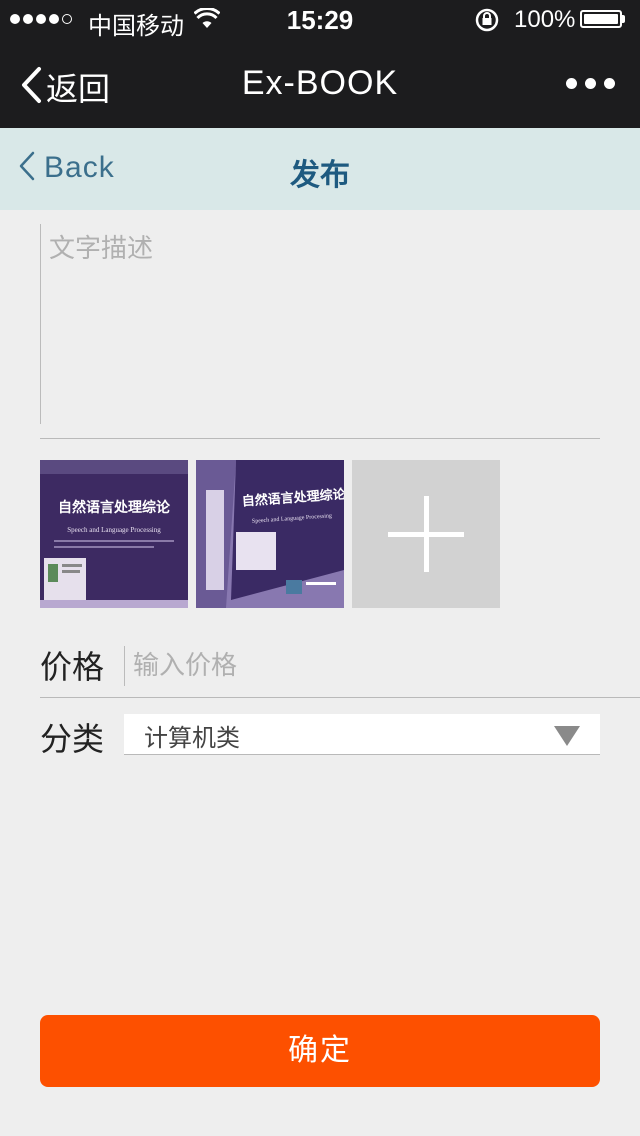  Describe the element at coordinates (362, 734) in the screenshot. I see `category-select: 计算机类` at that location.